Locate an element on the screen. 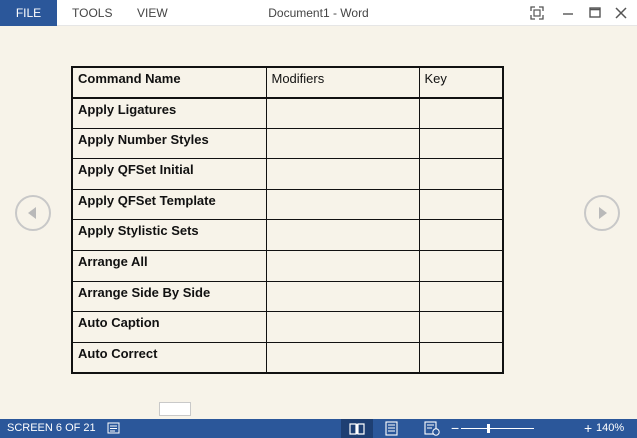 The height and width of the screenshot is (438, 637). next-screen-button is located at coordinates (602, 213).